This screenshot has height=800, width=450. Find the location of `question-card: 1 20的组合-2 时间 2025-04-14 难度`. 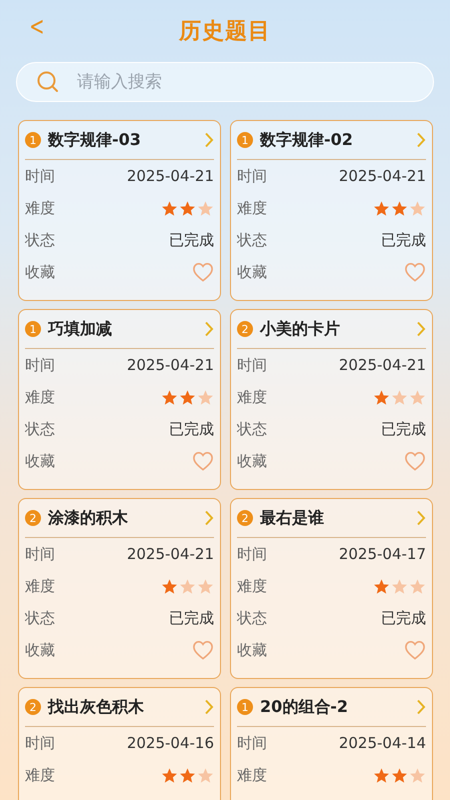

question-card: 1 20的组合-2 时间 2025-04-14 难度 is located at coordinates (331, 743).